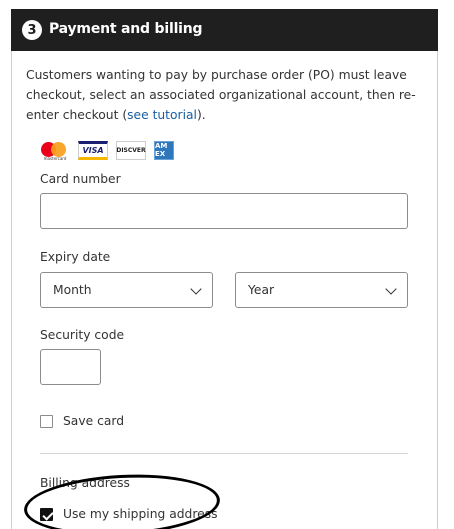 The width and height of the screenshot is (454, 529). Describe the element at coordinates (55, 158) in the screenshot. I see `mastercard-logo-text: mastercard` at that location.